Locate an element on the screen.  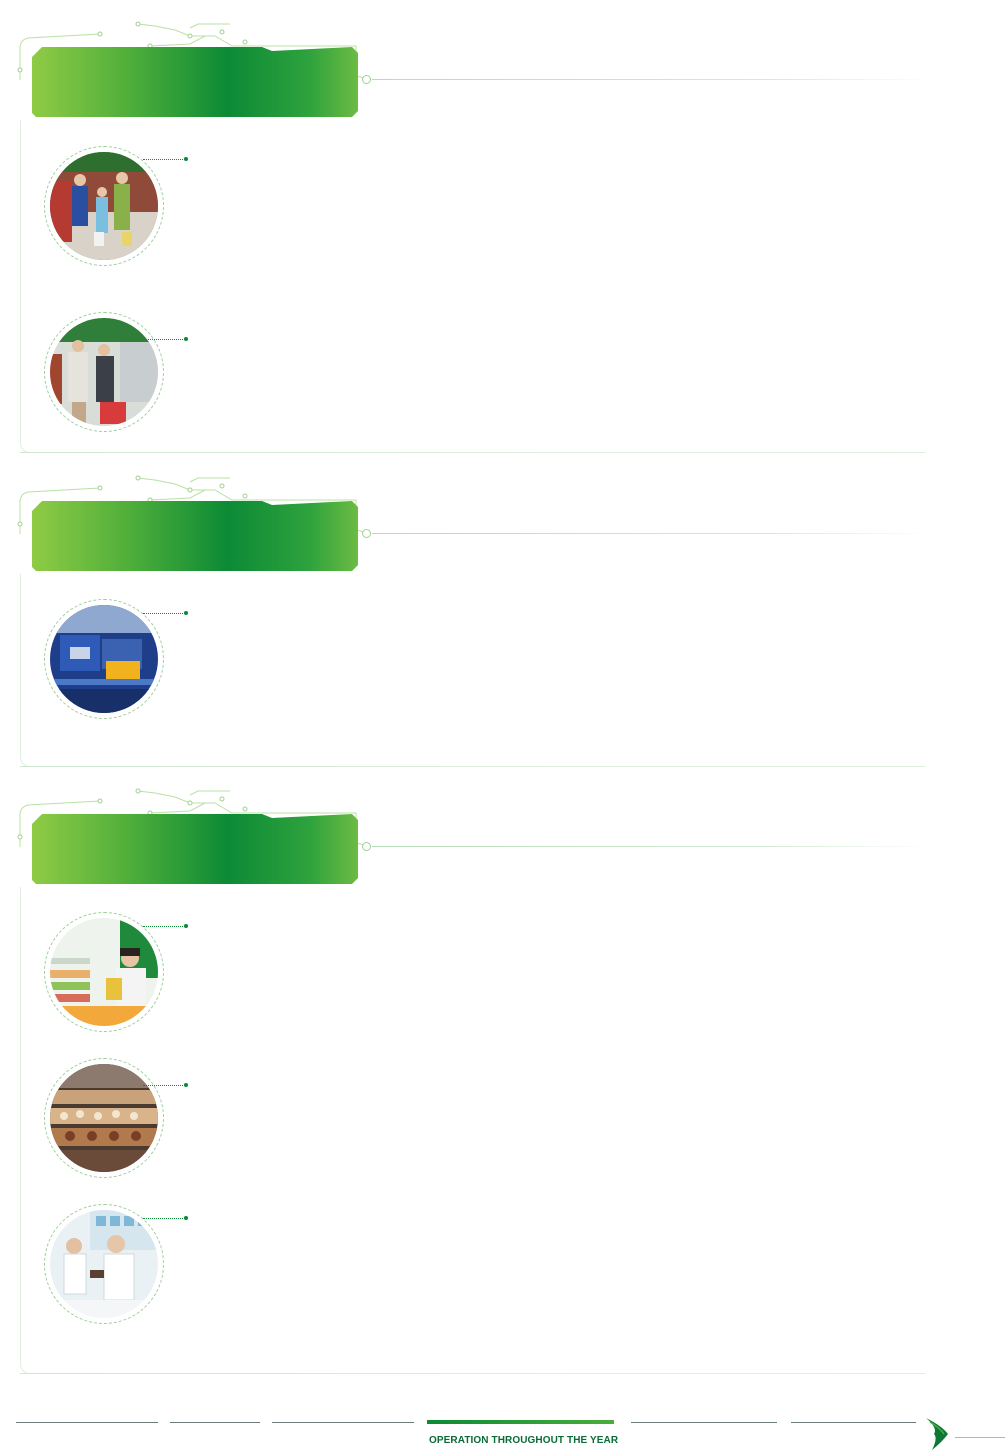
customers-in-store-photo is located at coordinates (104, 372).